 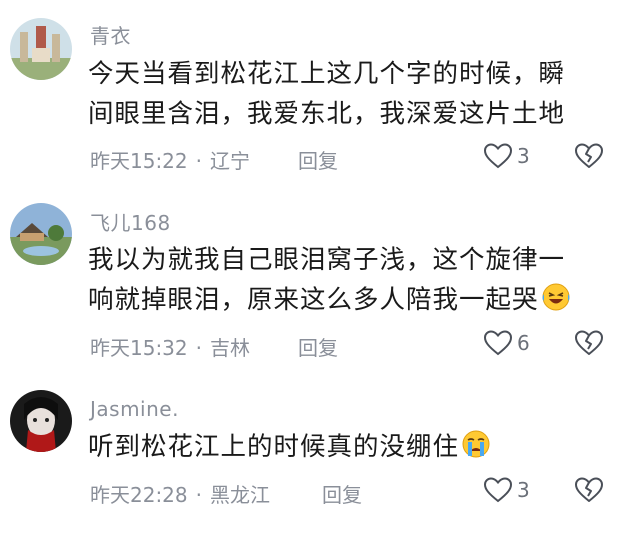 I want to click on comment-text: 听到松花江上的时候真的没绷住, so click(x=343, y=447).